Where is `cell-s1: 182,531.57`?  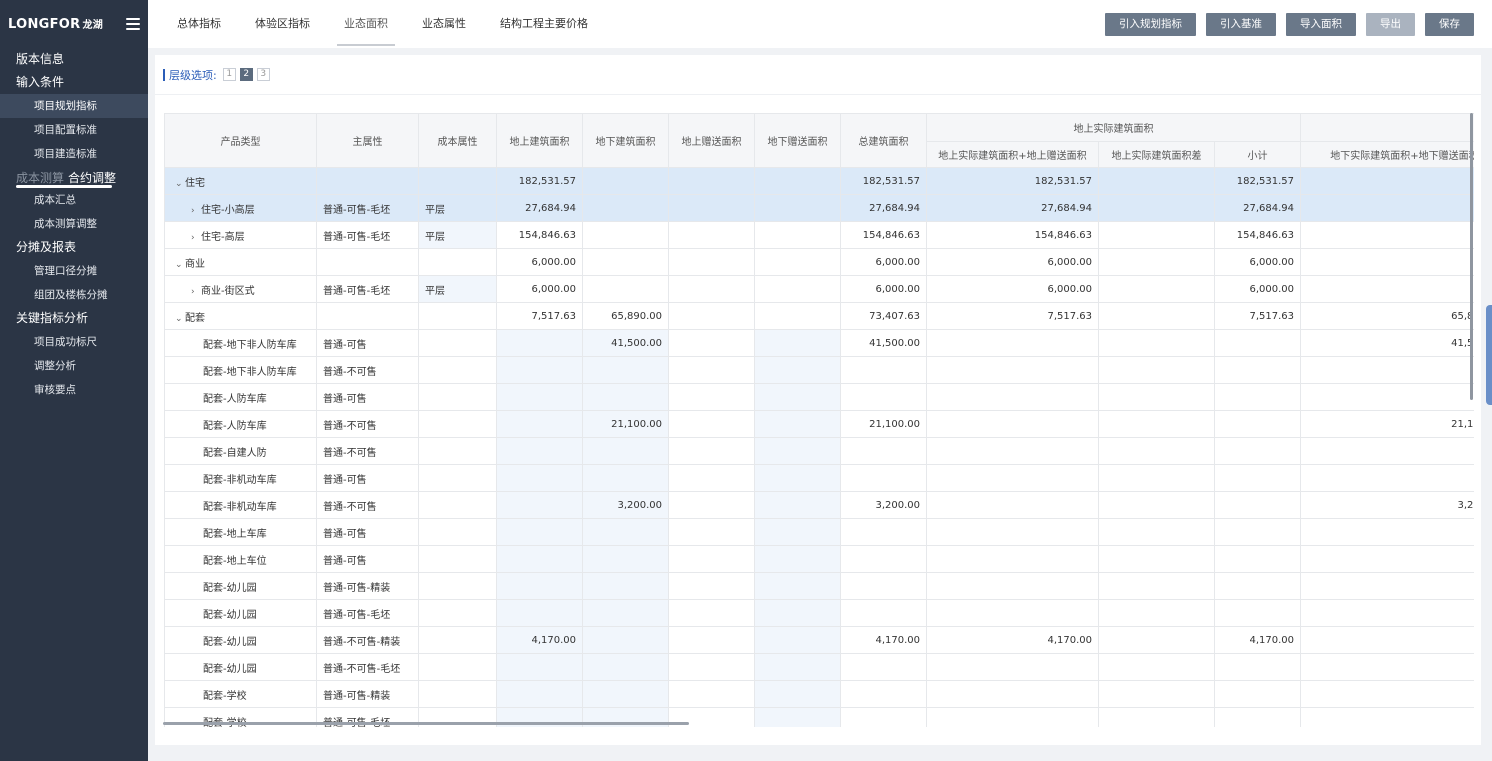 cell-s1: 182,531.57 is located at coordinates (1012, 181).